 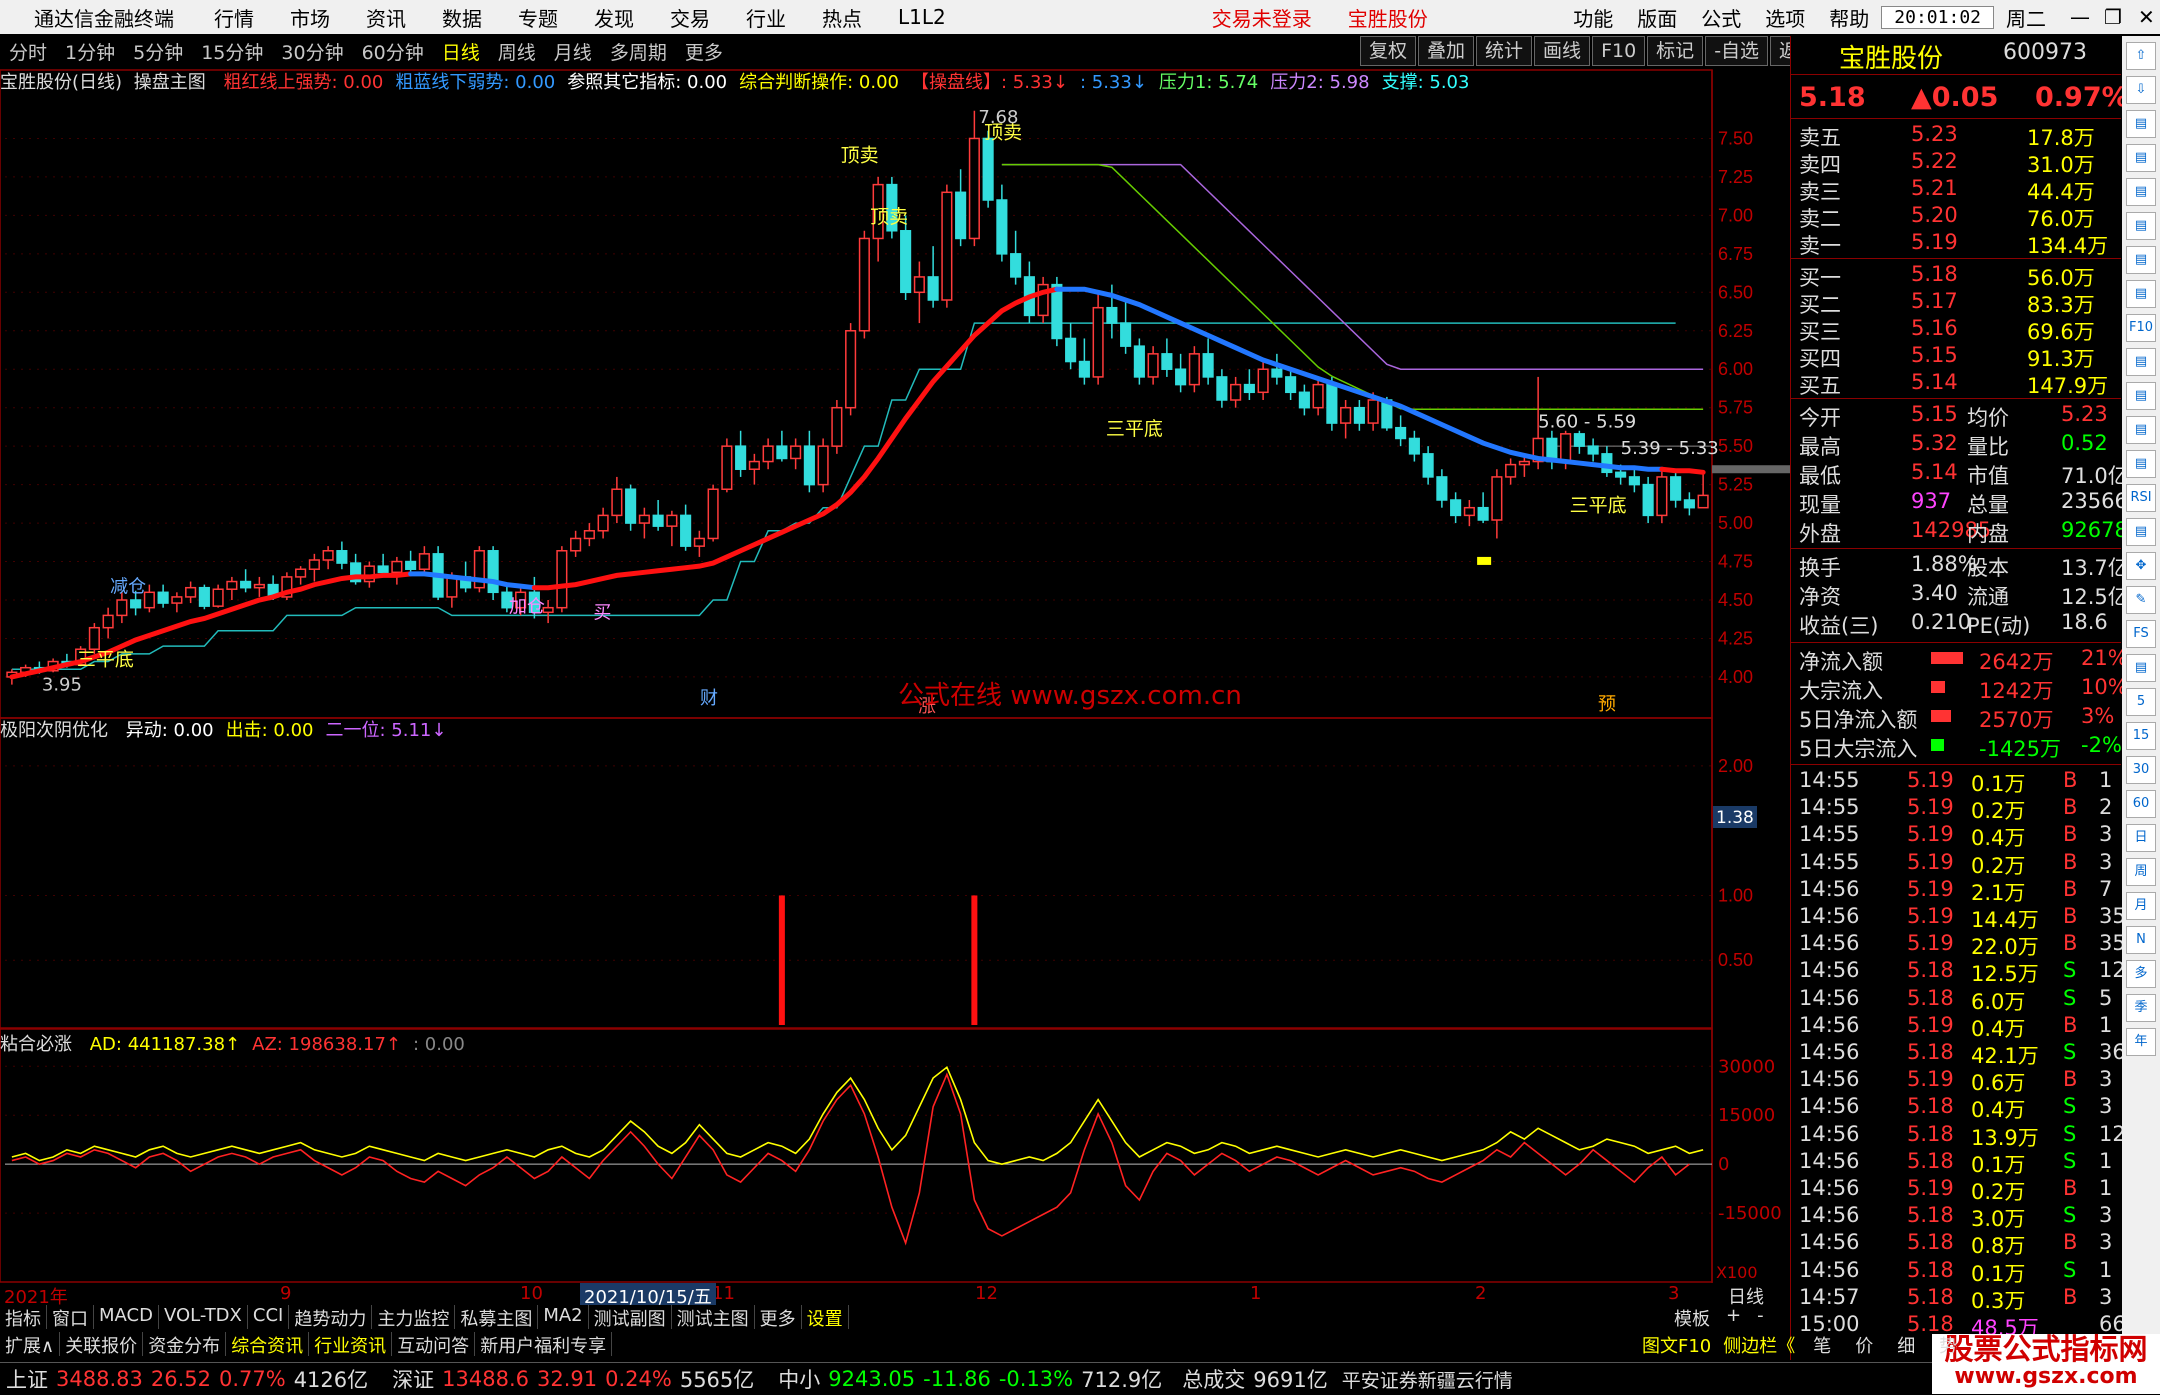 What do you see at coordinates (126, 1317) in the screenshot?
I see `indicator-tab-2: MACD` at bounding box center [126, 1317].